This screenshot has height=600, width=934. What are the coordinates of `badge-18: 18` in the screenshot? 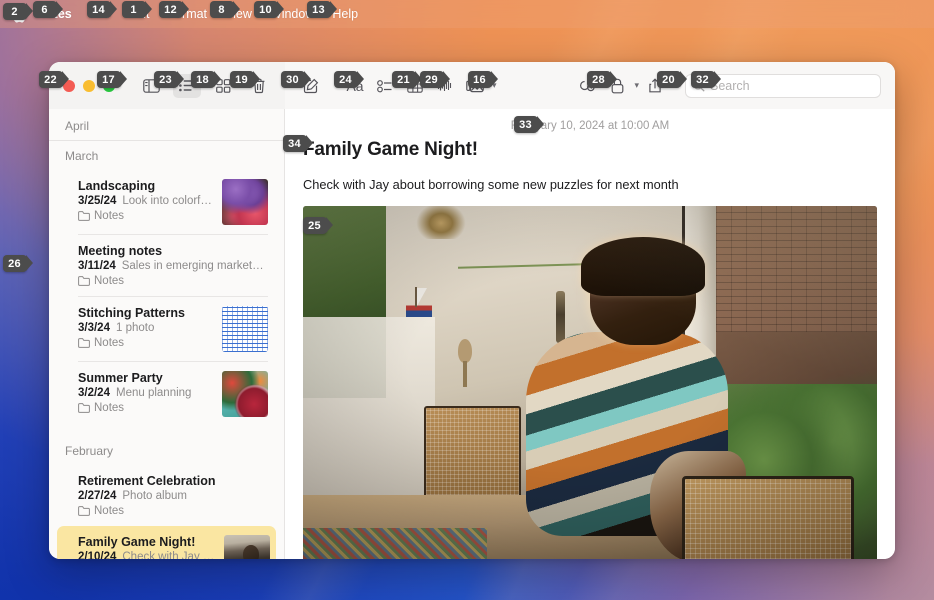 It's located at (206, 79).